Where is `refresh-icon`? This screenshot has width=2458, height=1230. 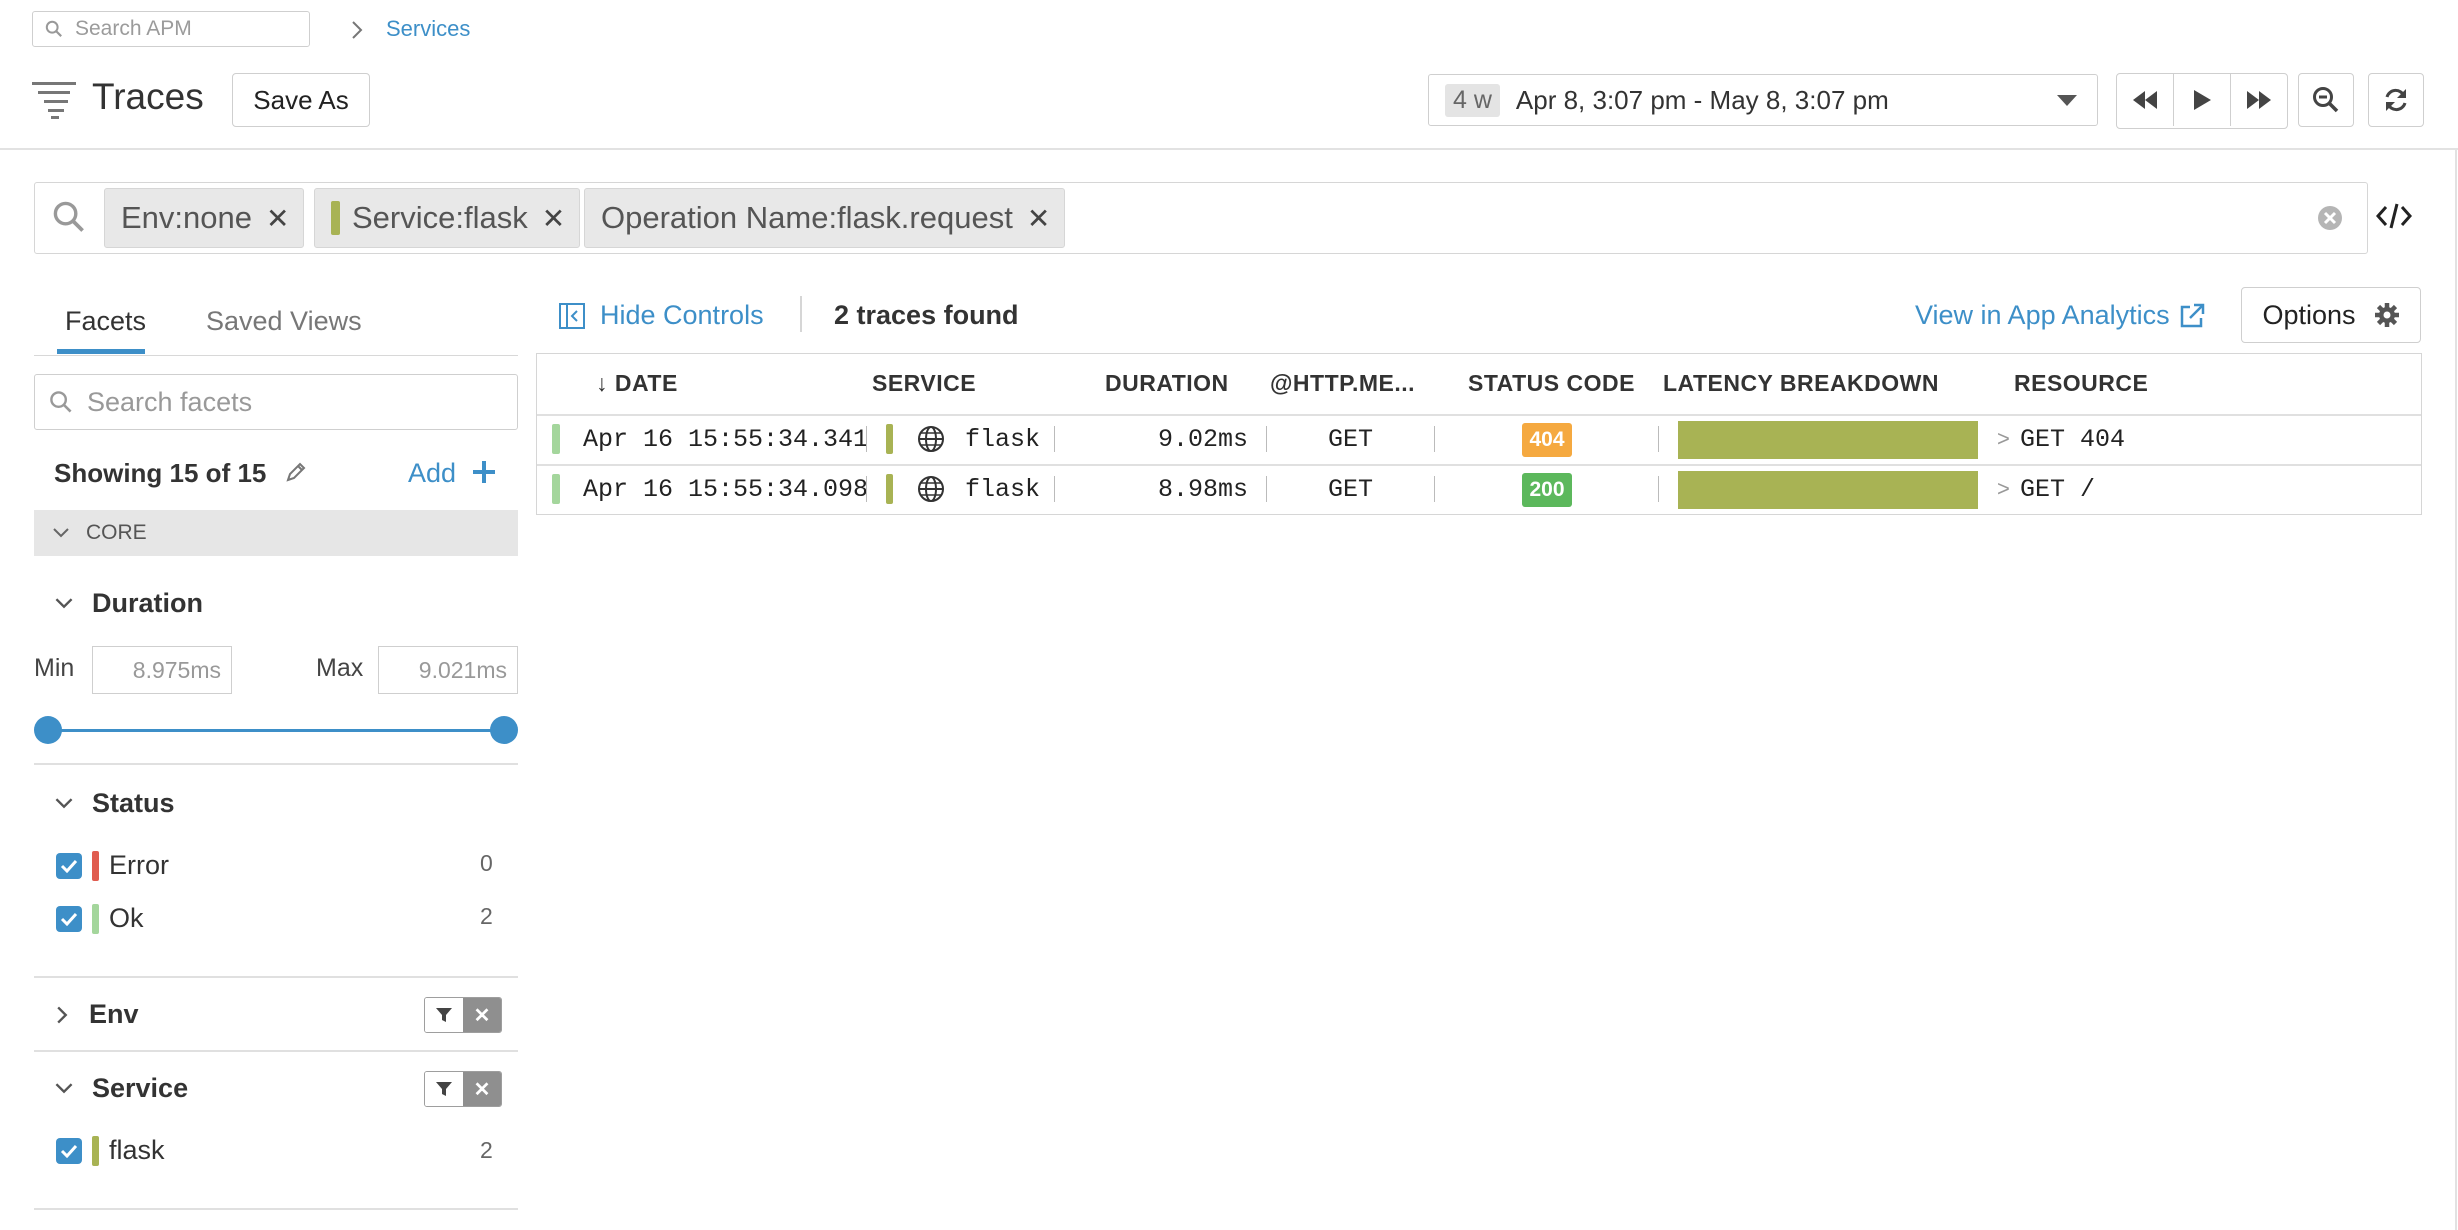
refresh-icon is located at coordinates (2396, 100).